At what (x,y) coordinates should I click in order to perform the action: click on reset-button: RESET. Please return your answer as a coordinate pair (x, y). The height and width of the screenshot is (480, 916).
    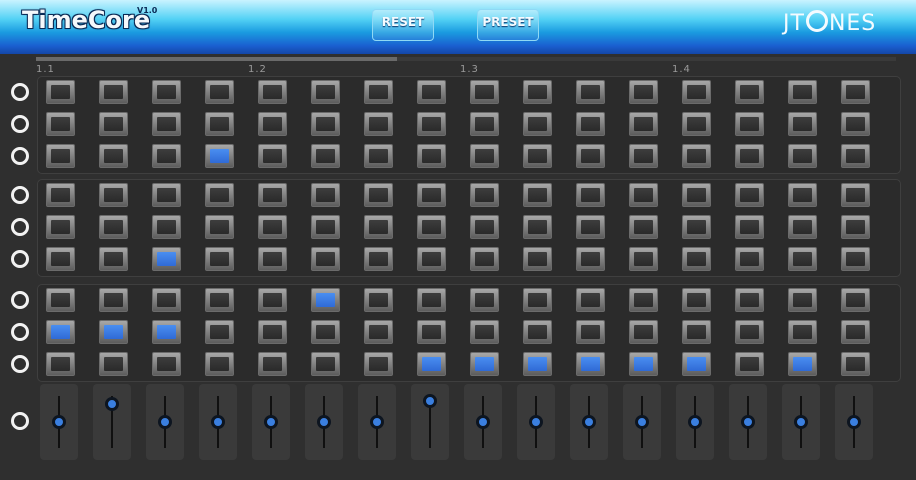
    Looking at the image, I should click on (403, 25).